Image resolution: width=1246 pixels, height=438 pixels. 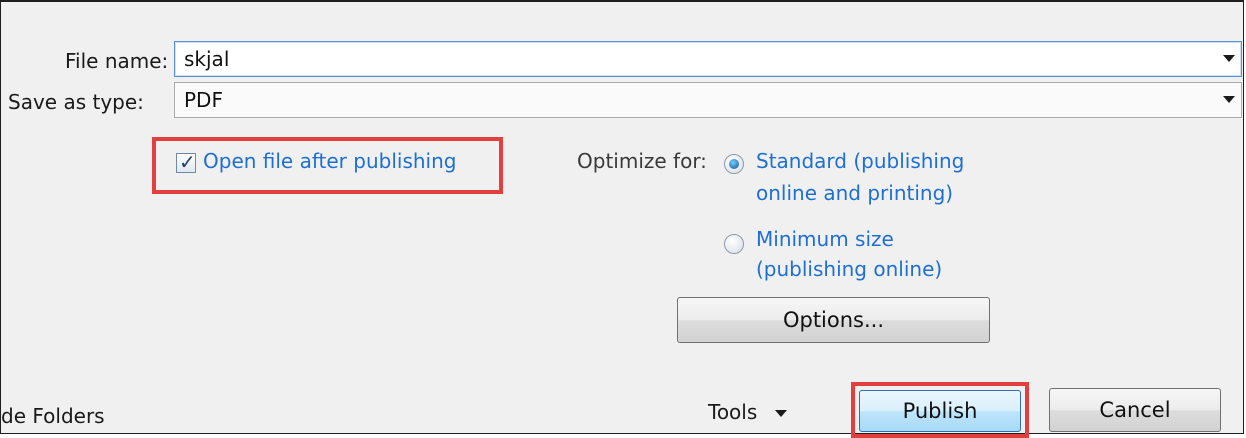 What do you see at coordinates (642, 161) in the screenshot?
I see `optimize-for-label: Optimize for:` at bounding box center [642, 161].